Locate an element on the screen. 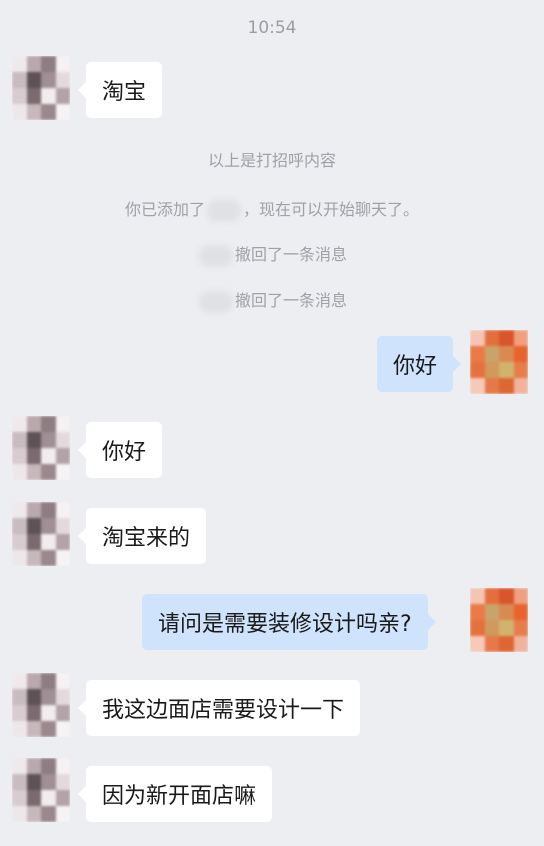 This screenshot has width=544, height=846. message-bubble-outgoing: 请问是需要装修设计吗亲? is located at coordinates (289, 622).